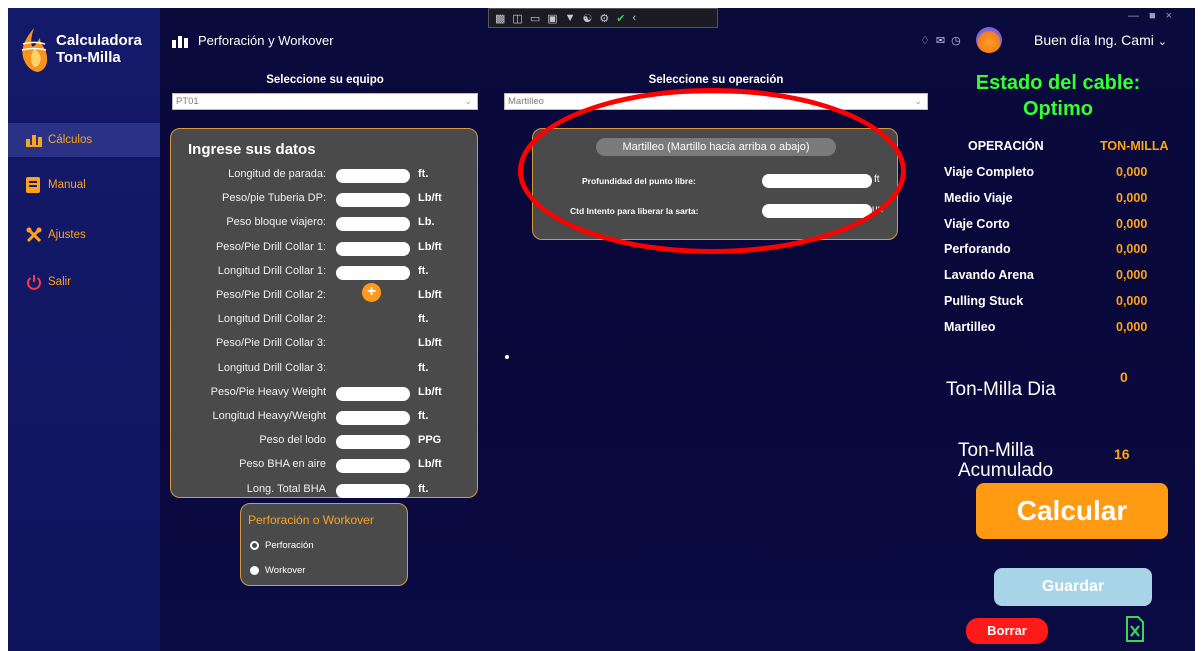 This screenshot has height=651, width=1203. I want to click on field-label: Peso/Pie Drill Collar 3:, so click(270, 343).